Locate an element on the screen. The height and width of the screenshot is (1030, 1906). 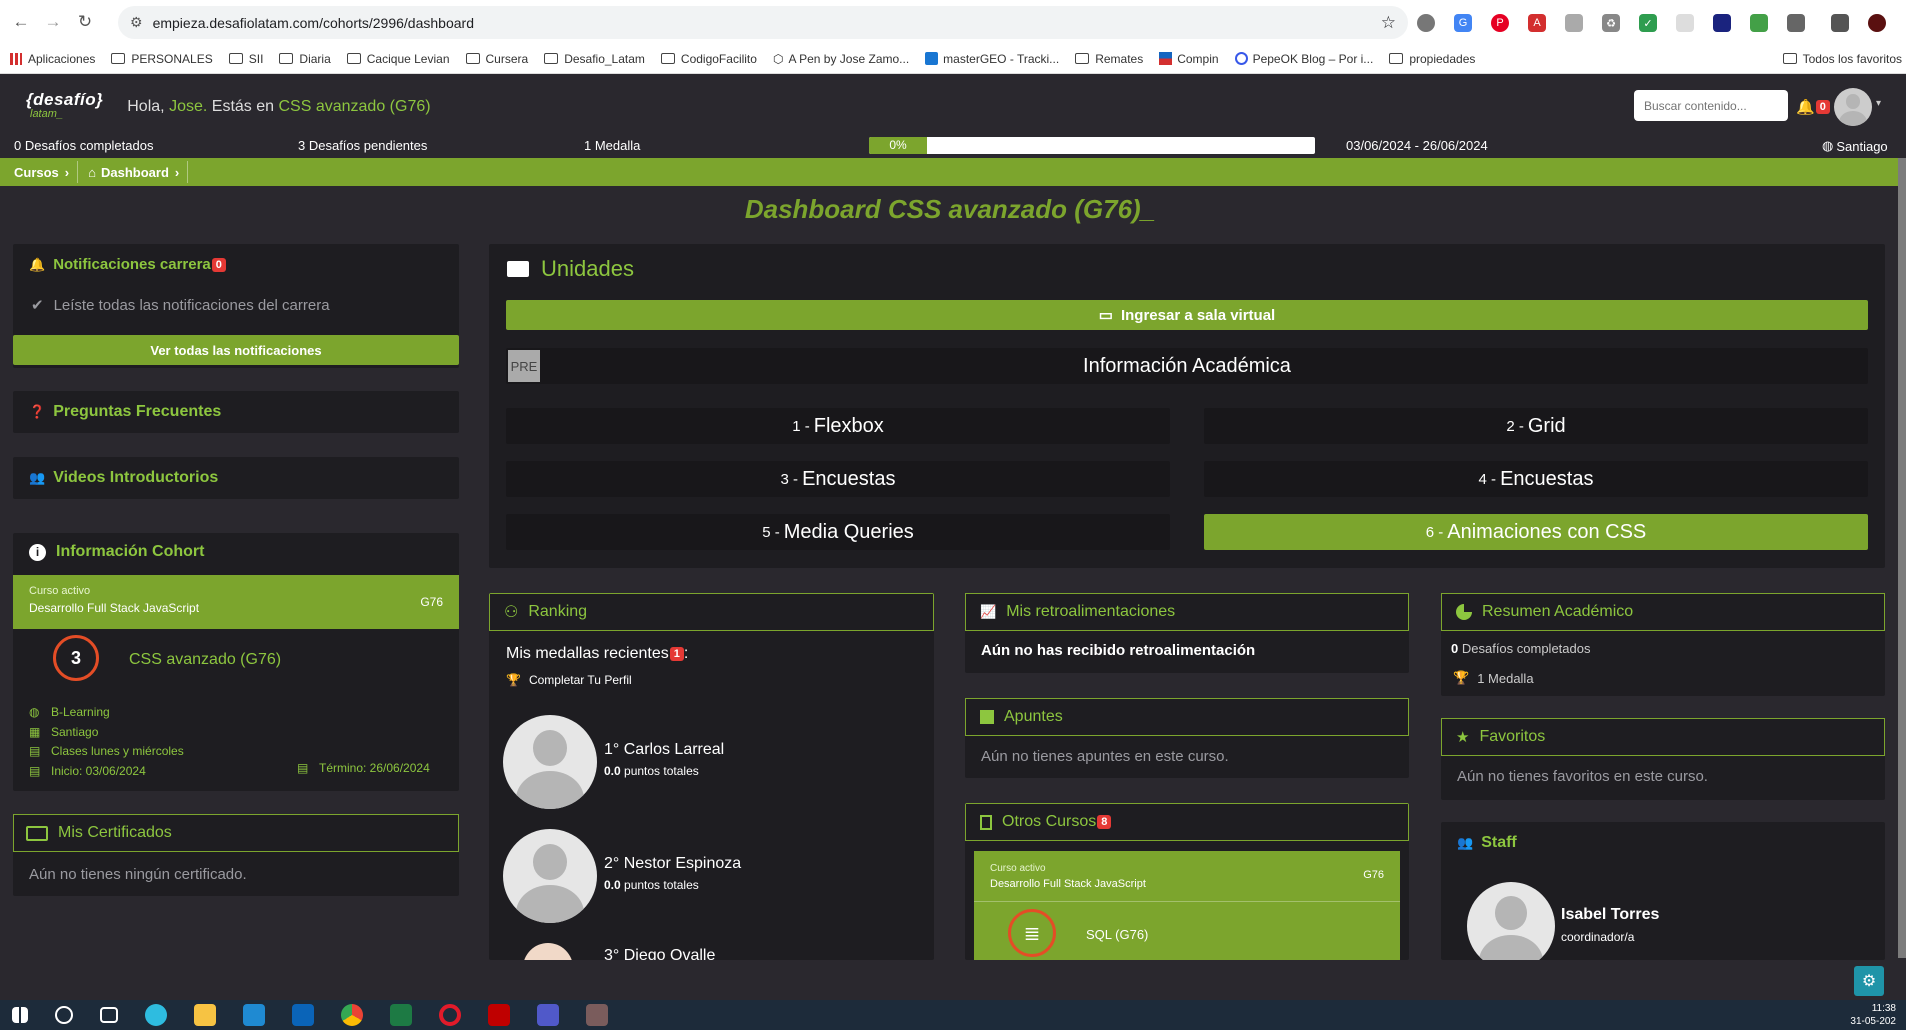
file-explorer-icon is located at coordinates (205, 1015).